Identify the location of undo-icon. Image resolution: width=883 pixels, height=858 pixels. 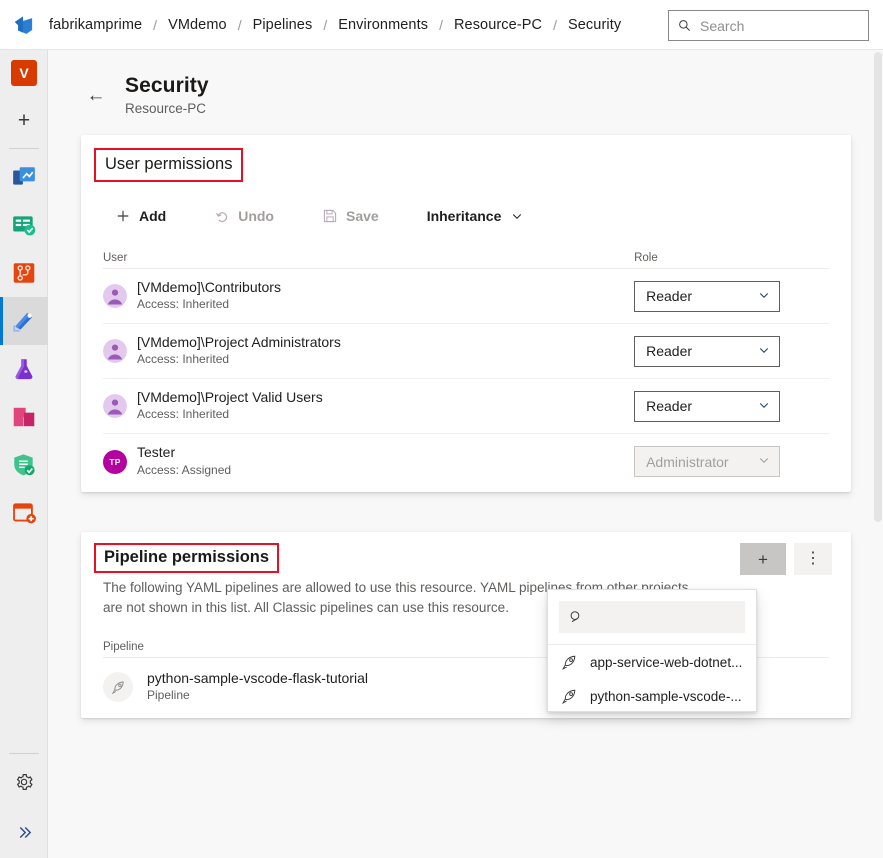
(222, 216).